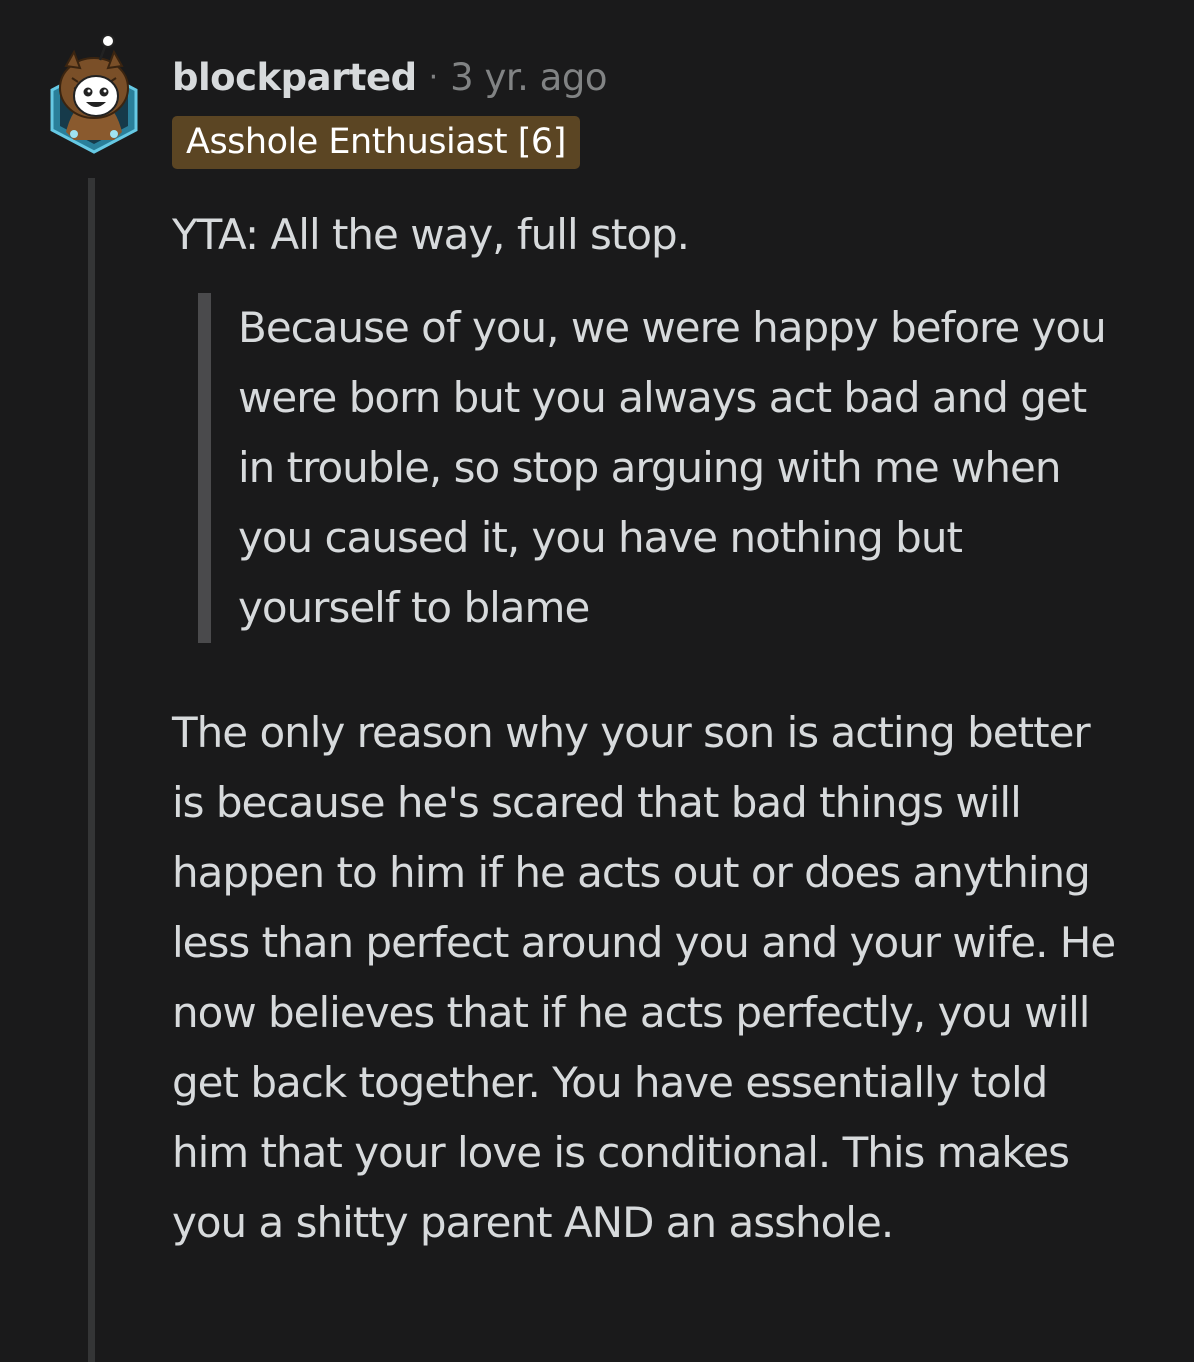 This screenshot has height=1362, width=1194. Describe the element at coordinates (376, 142) in the screenshot. I see `user-flair-badge: Asshole Enthusiast [6]` at that location.